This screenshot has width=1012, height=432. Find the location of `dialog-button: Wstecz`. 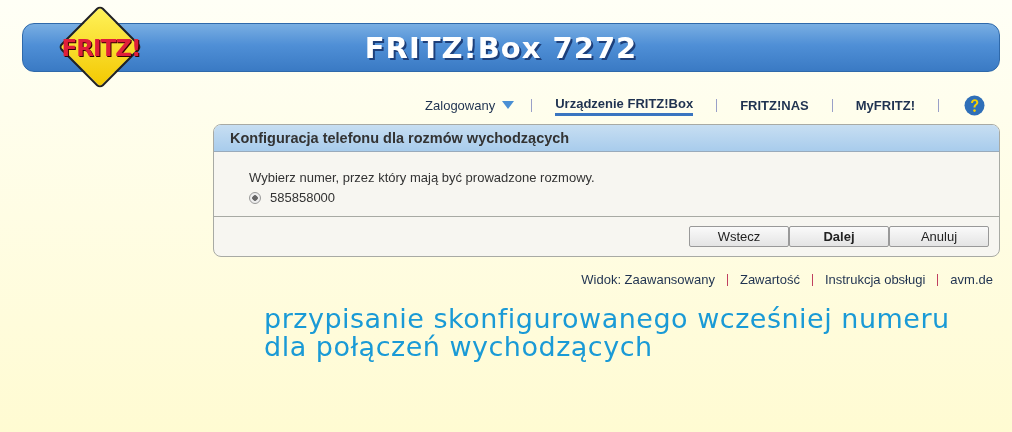

dialog-button: Wstecz is located at coordinates (739, 236).